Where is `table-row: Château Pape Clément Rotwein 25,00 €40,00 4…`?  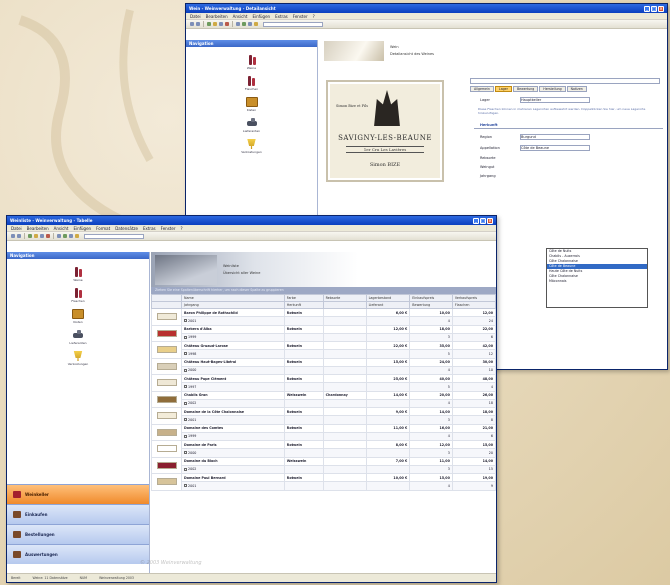
table-row: Château Pape Clément Rotwein 25,00 €40,00 4… is located at coordinates (323, 382).